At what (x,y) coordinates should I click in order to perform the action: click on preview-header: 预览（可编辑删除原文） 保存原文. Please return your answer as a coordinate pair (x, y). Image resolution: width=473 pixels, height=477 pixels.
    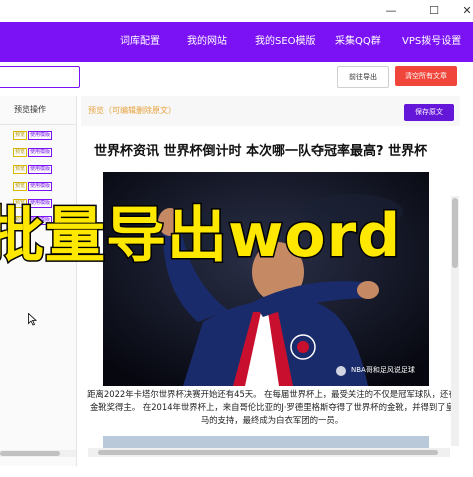
    Looking at the image, I should click on (270, 111).